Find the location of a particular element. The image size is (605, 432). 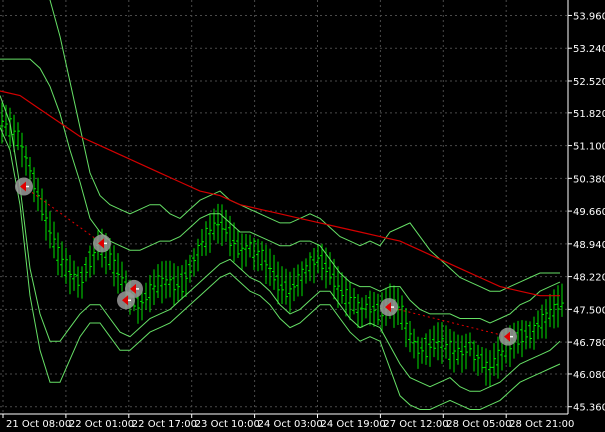

y-tick-label: 45.360 is located at coordinates (589, 408).